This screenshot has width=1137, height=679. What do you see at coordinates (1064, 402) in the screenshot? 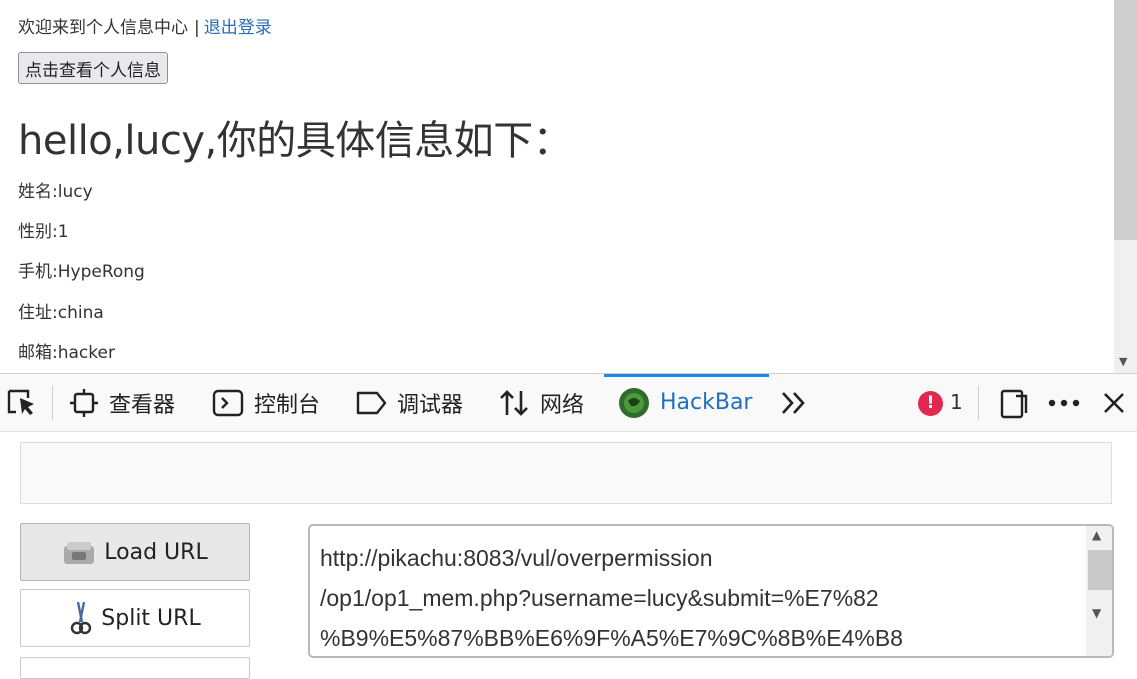
I see `ellipsis-icon` at bounding box center [1064, 402].